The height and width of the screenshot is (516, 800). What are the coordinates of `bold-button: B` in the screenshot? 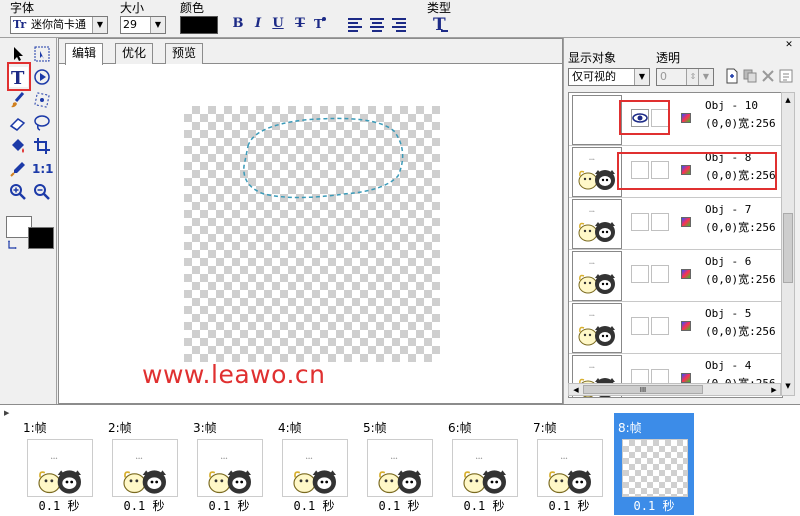 It's located at (238, 24).